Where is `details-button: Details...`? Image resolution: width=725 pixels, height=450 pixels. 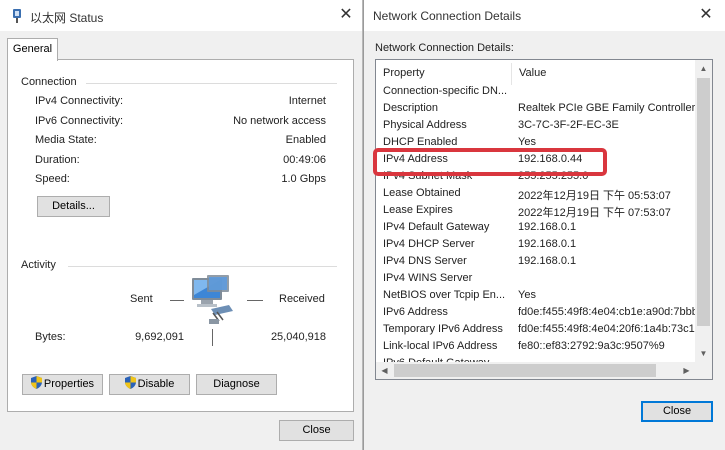
details-button: Details... is located at coordinates (73, 206).